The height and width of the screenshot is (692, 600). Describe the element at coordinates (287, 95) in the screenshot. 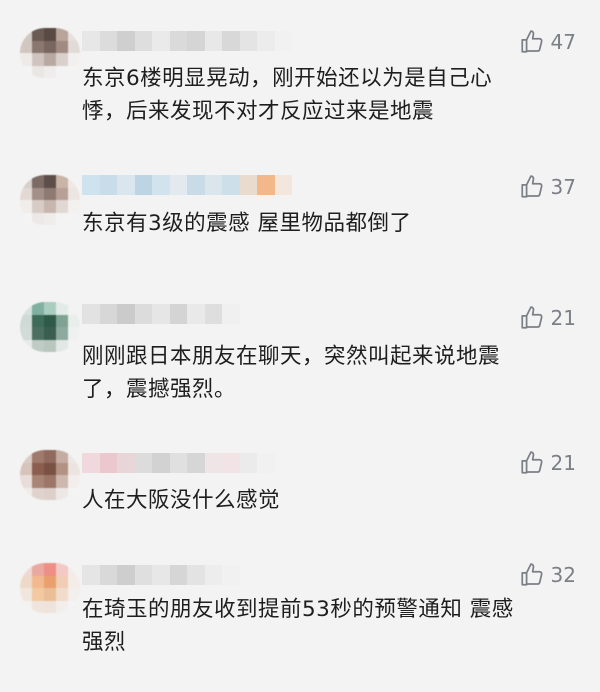

I see `comment-text: 东京6楼明显晃动，刚开始还以为是自己心 悸，后来发现不对才反应过来是地震` at that location.